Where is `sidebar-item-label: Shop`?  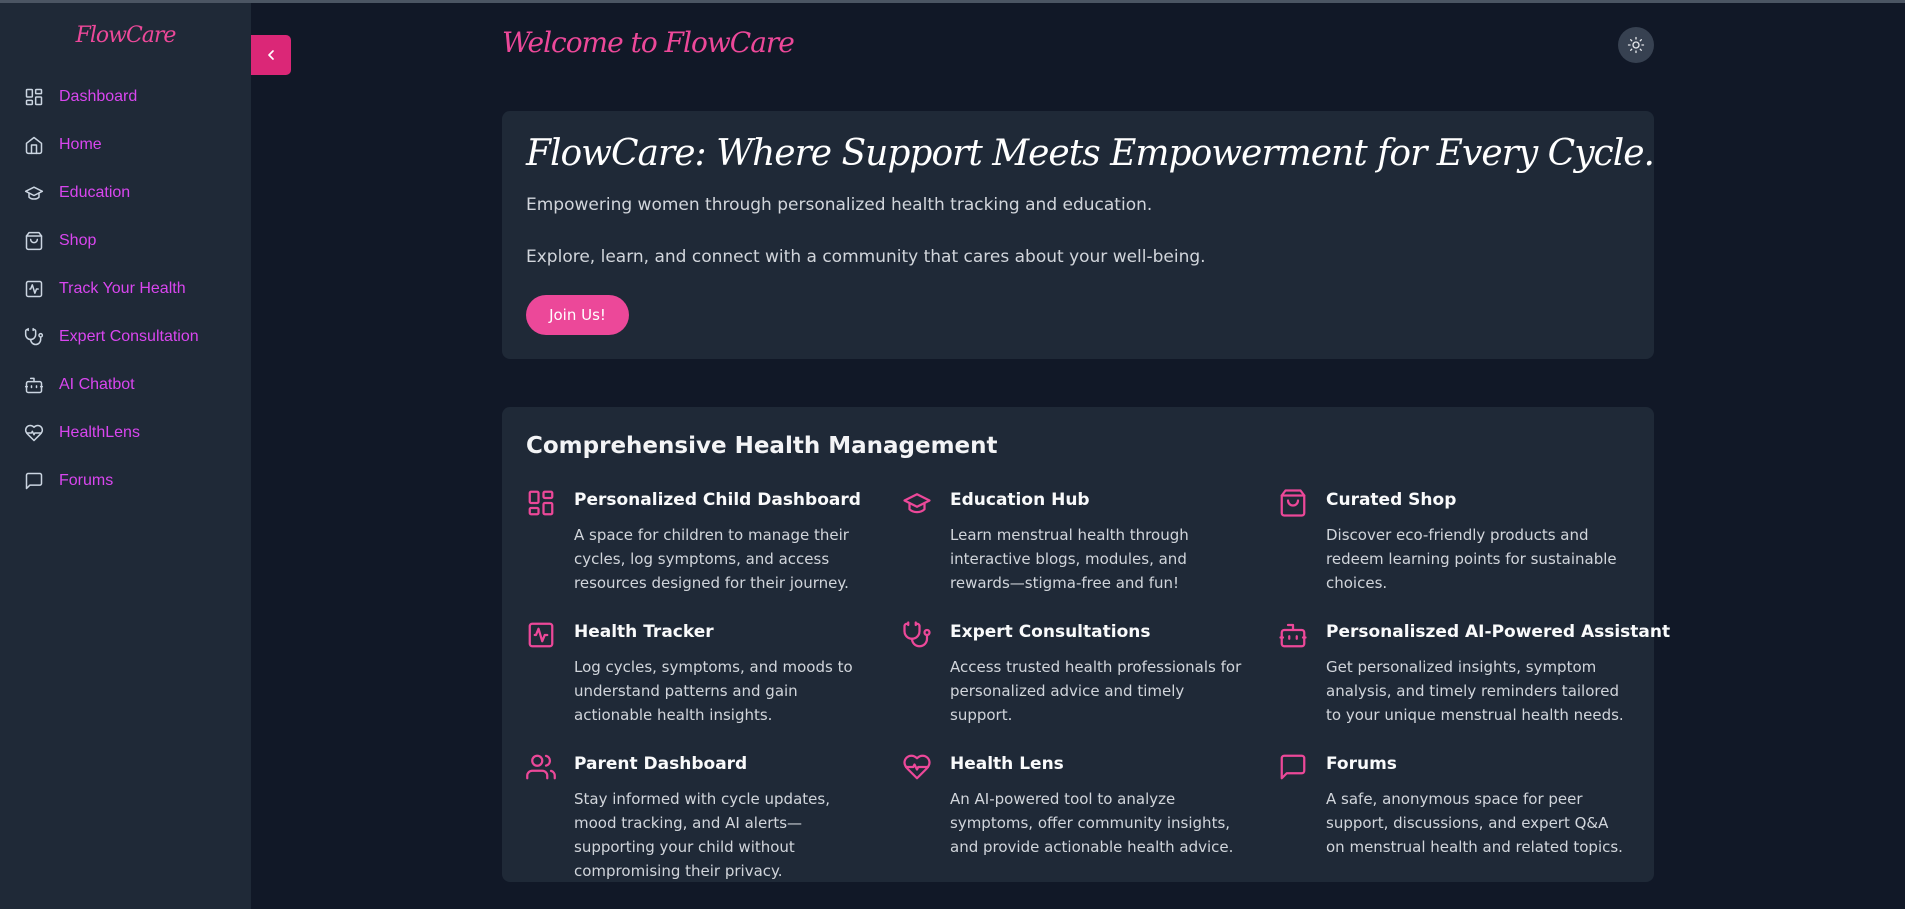
sidebar-item-label: Shop is located at coordinates (78, 240).